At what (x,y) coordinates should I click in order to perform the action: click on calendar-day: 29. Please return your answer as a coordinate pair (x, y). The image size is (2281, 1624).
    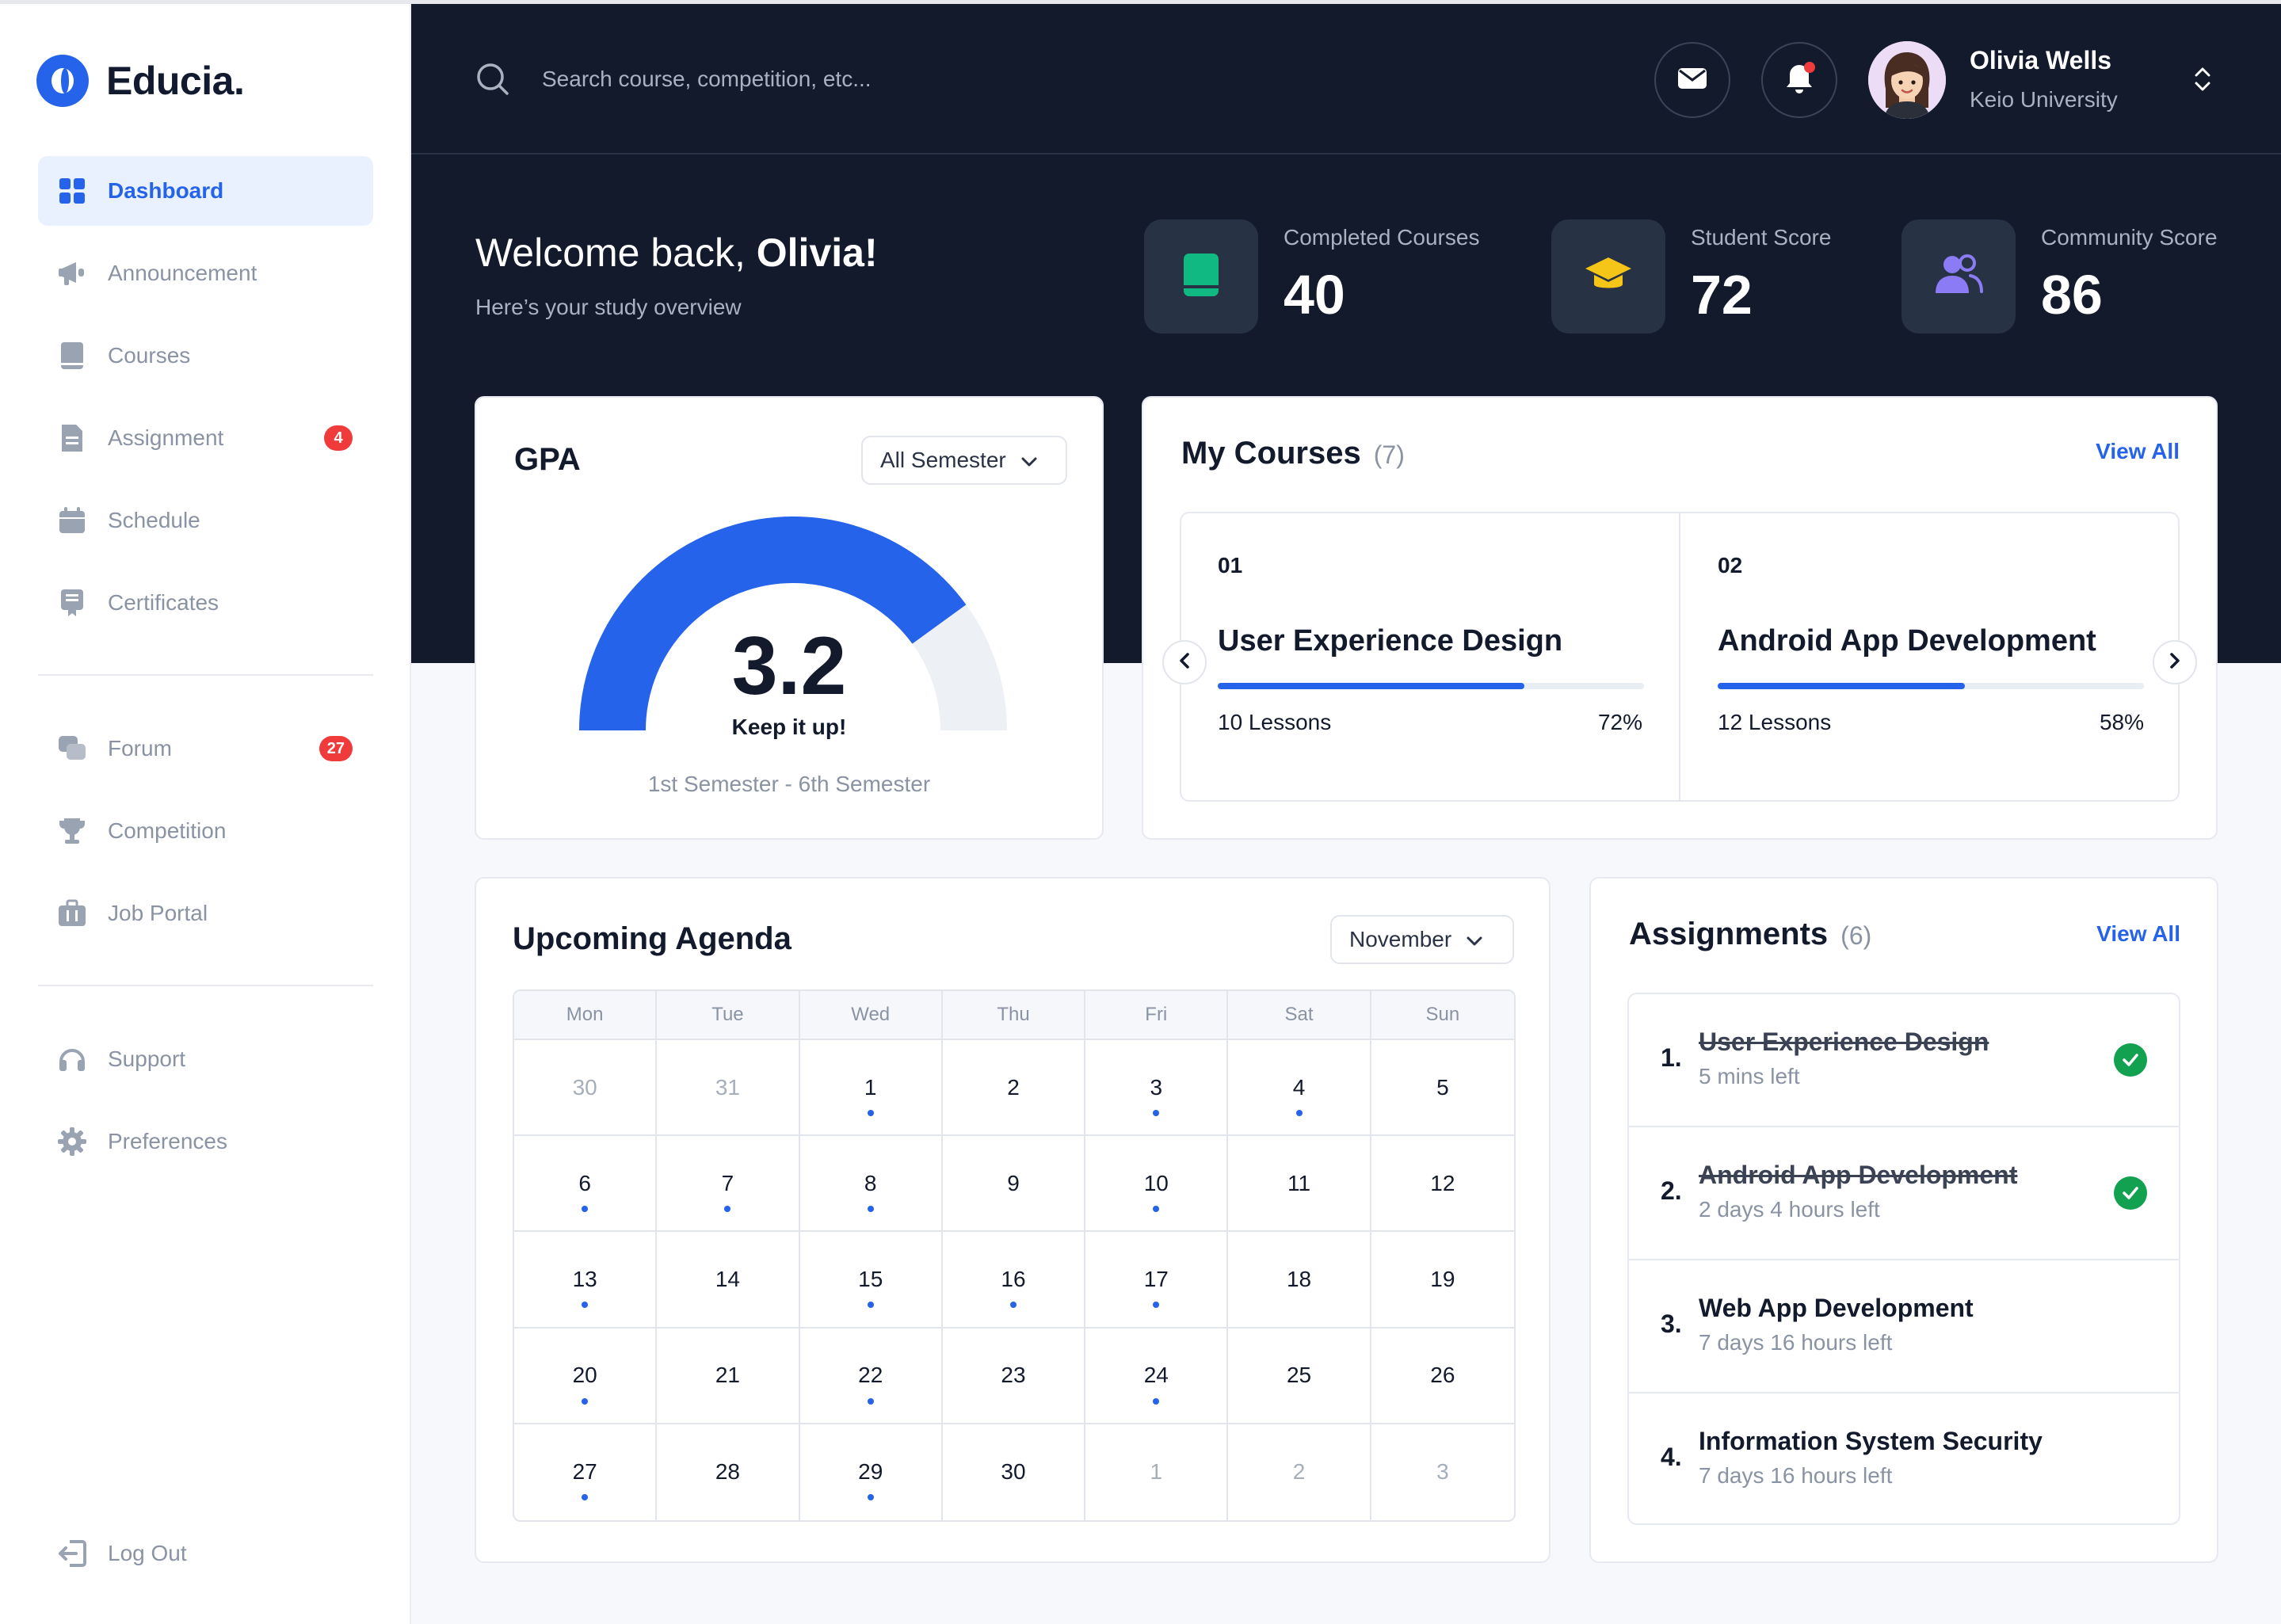
    Looking at the image, I should click on (872, 1472).